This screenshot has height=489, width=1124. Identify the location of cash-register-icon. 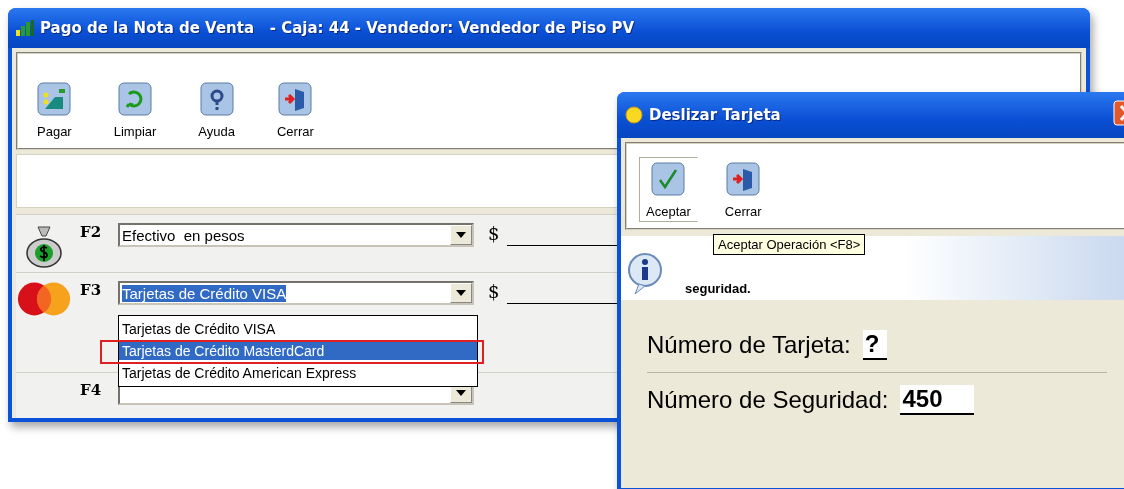
(54, 99).